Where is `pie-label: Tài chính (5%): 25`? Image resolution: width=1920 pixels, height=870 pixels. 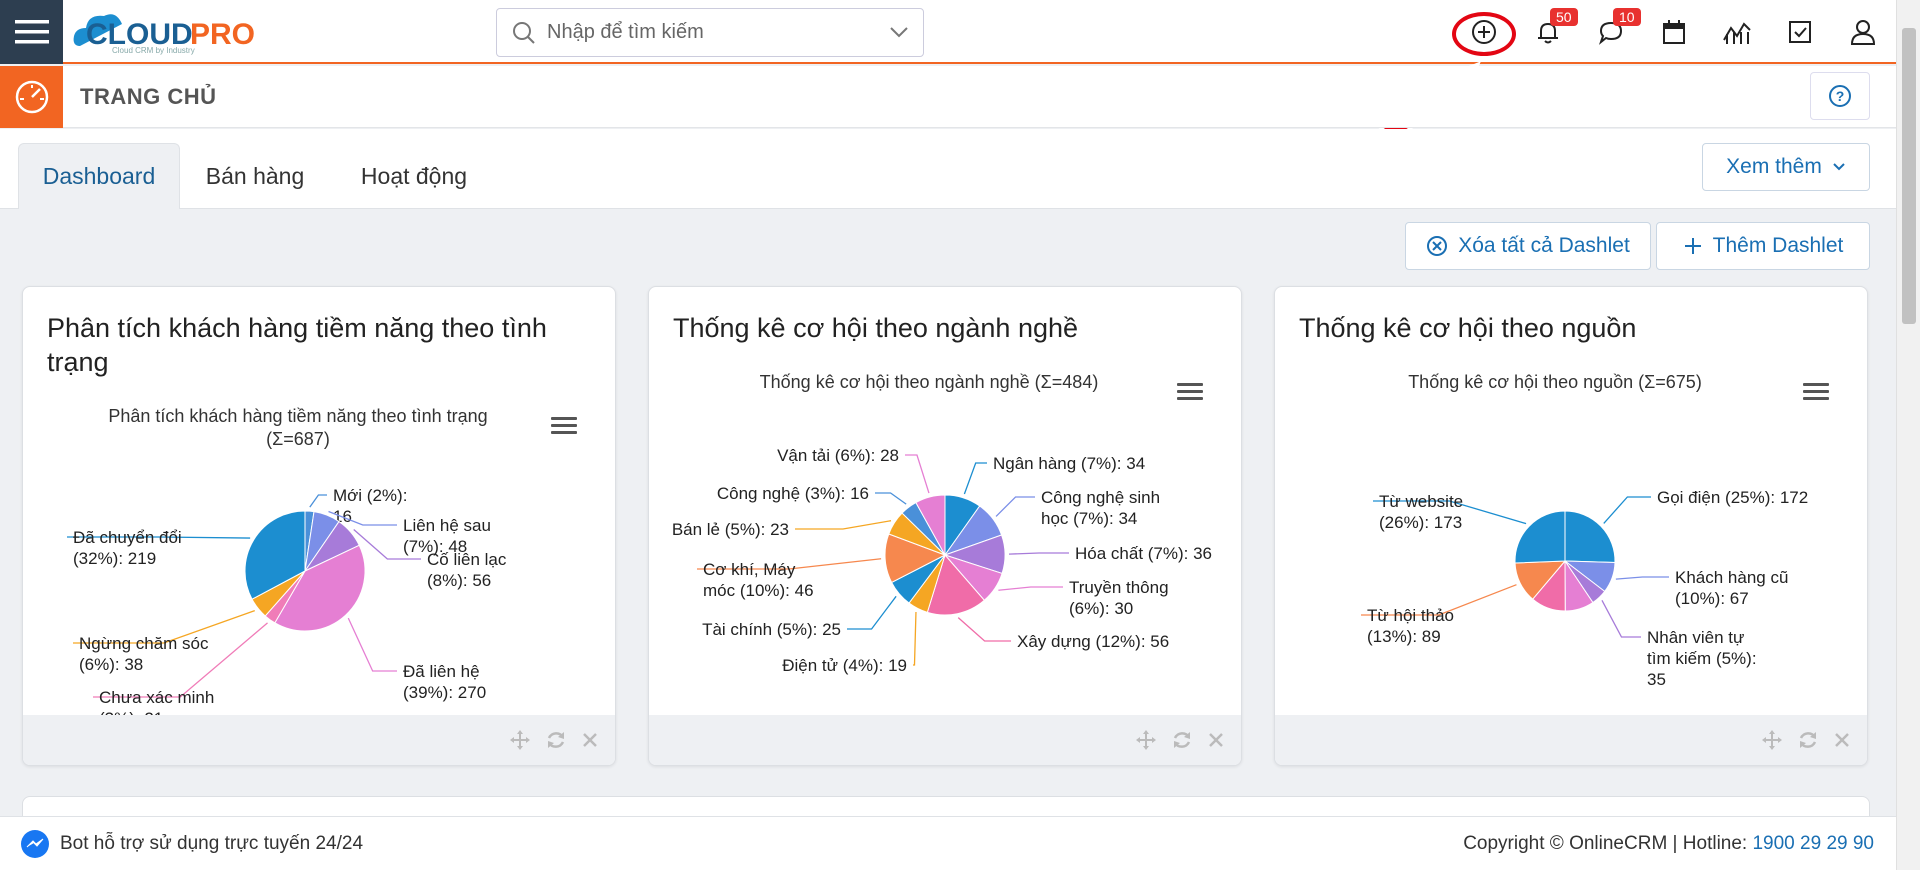
pie-label: Tài chính (5%): 25 is located at coordinates (771, 629).